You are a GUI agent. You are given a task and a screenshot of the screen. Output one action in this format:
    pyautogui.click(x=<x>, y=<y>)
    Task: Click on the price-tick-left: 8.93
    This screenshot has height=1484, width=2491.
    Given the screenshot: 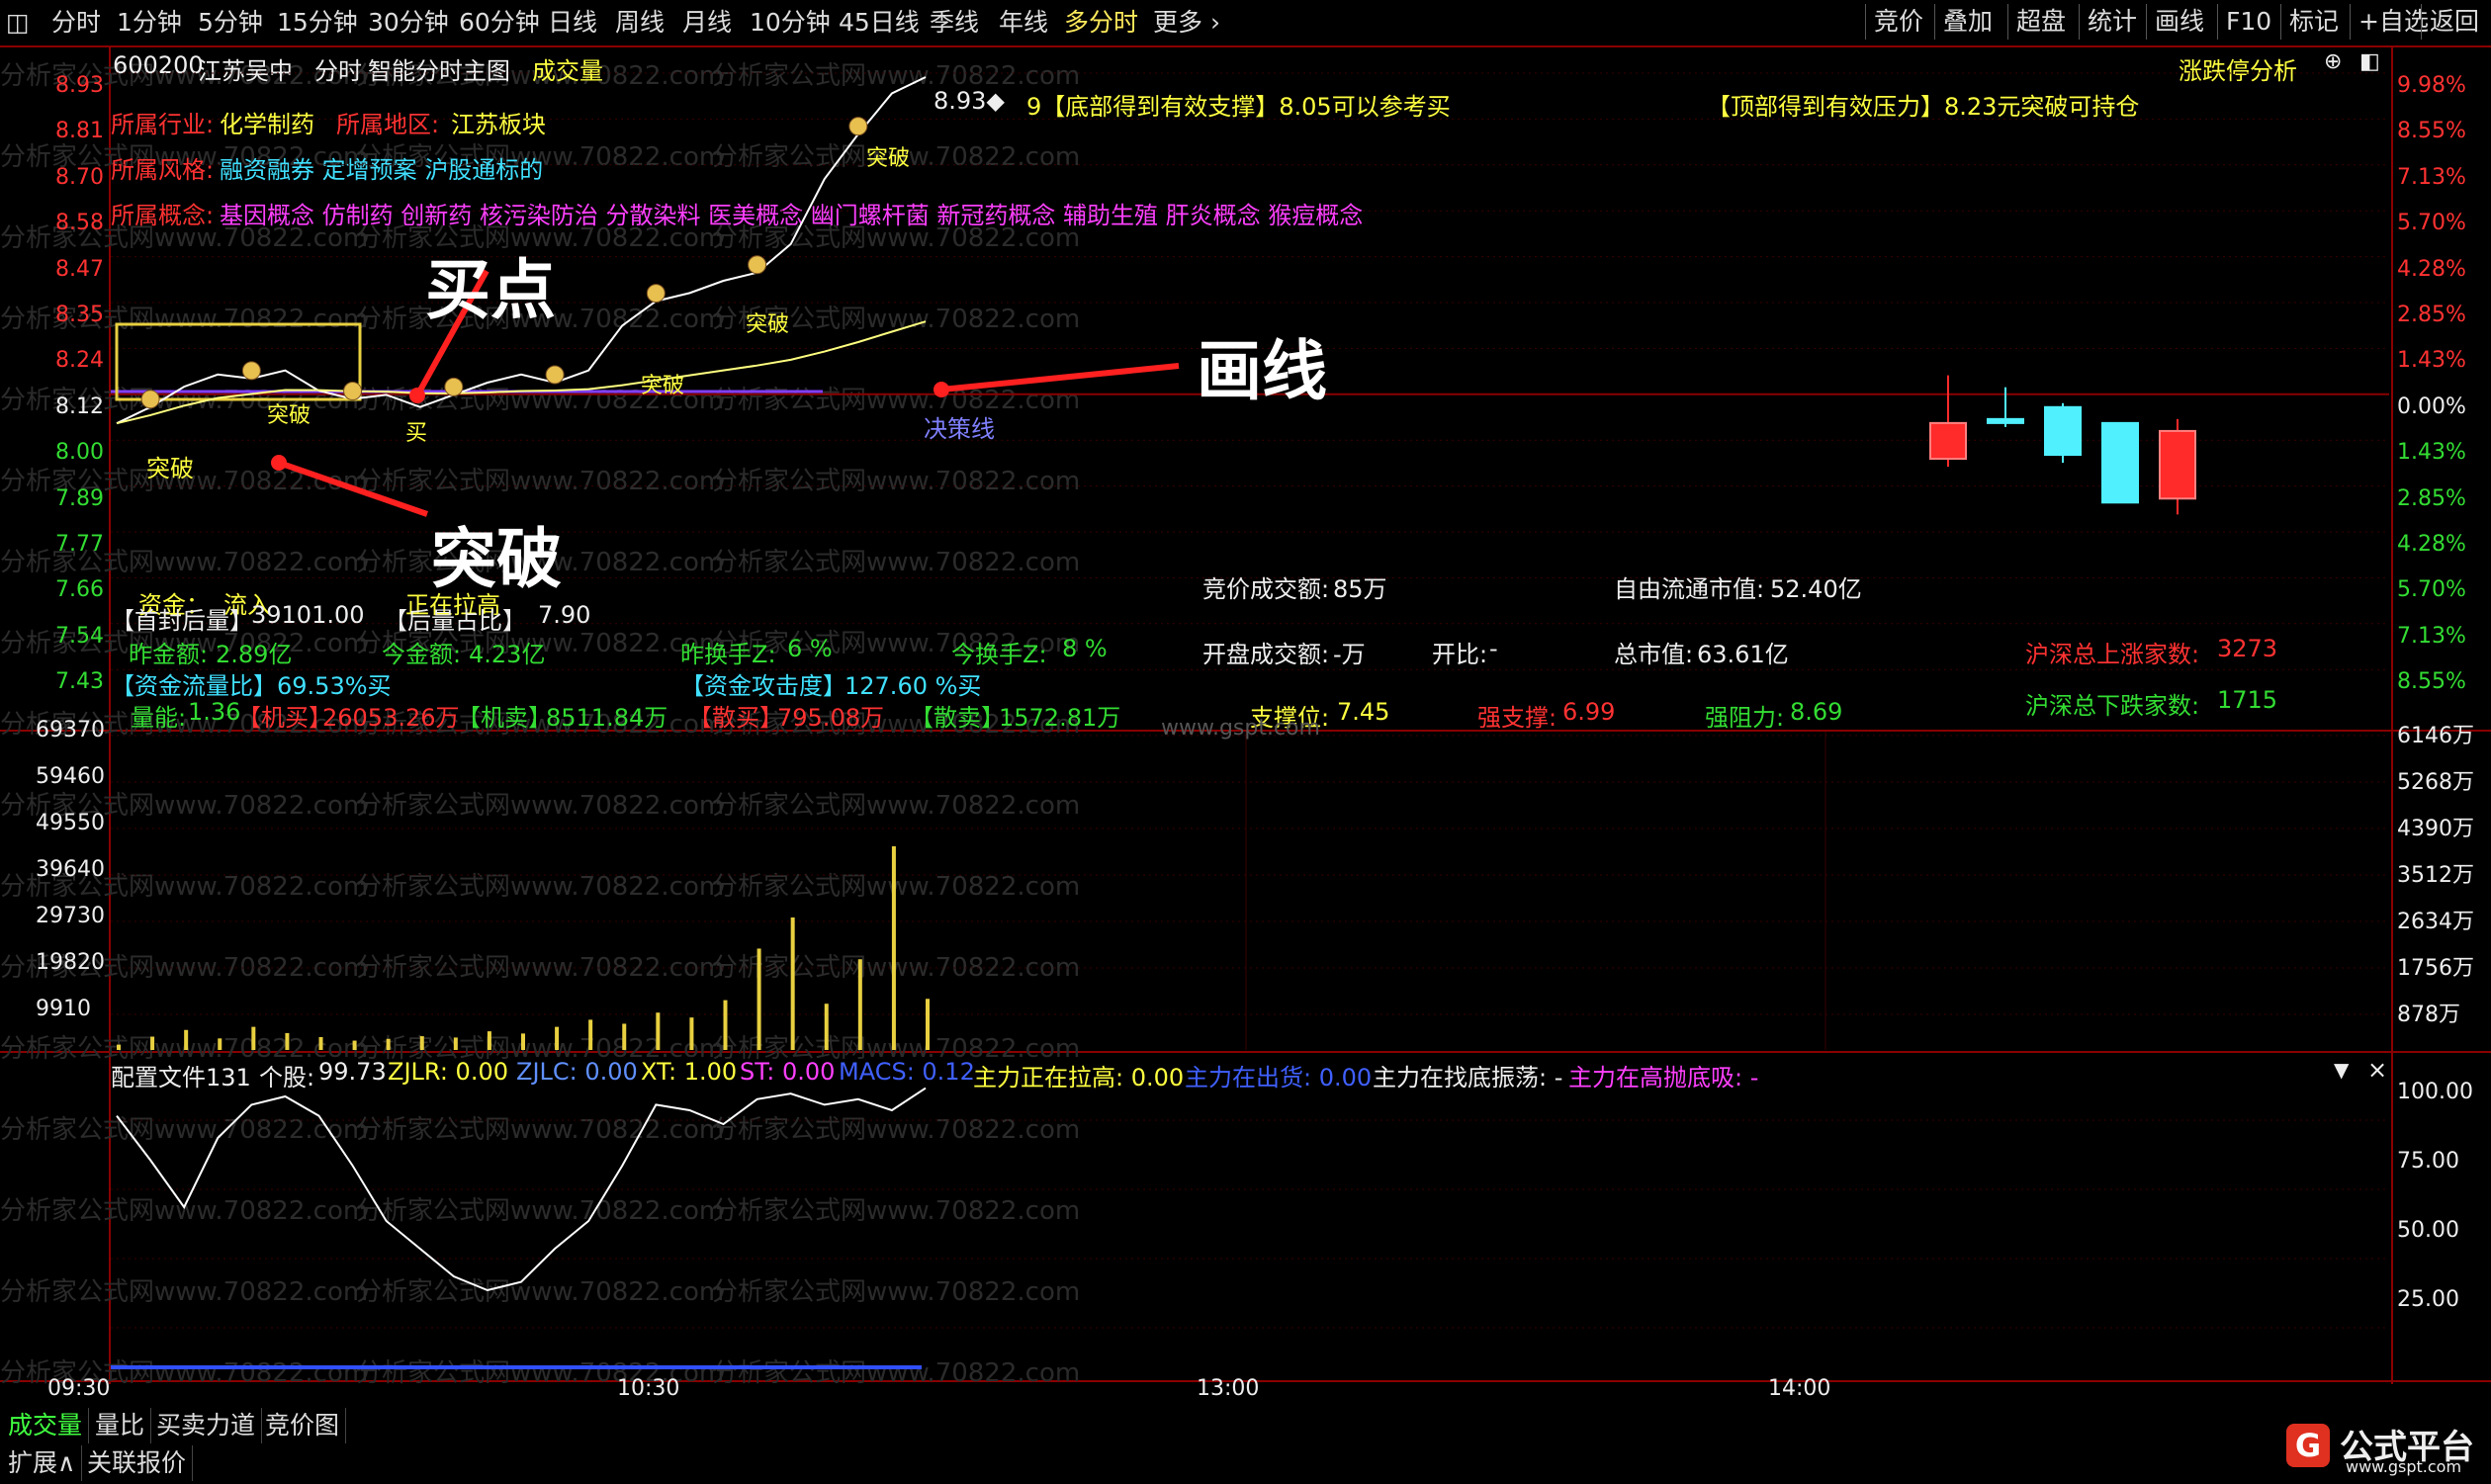 What is the action you would take?
    pyautogui.click(x=79, y=85)
    